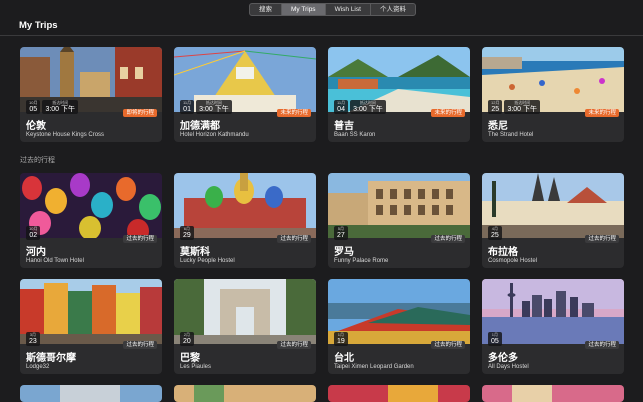 The width and height of the screenshot is (643, 402). I want to click on trip-hotel: Les Piaules, so click(196, 367).